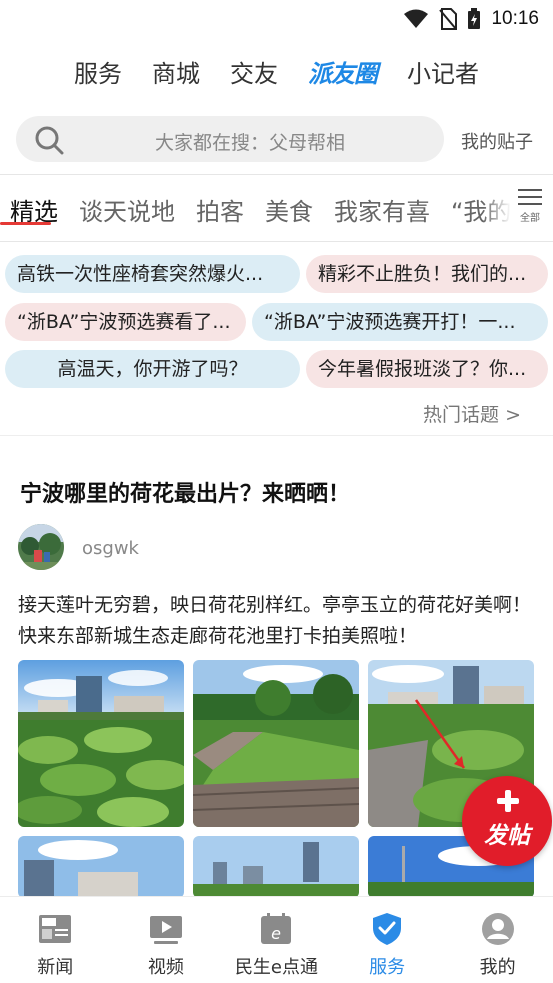 The image size is (553, 983). What do you see at coordinates (508, 801) in the screenshot?
I see `plus-icon` at bounding box center [508, 801].